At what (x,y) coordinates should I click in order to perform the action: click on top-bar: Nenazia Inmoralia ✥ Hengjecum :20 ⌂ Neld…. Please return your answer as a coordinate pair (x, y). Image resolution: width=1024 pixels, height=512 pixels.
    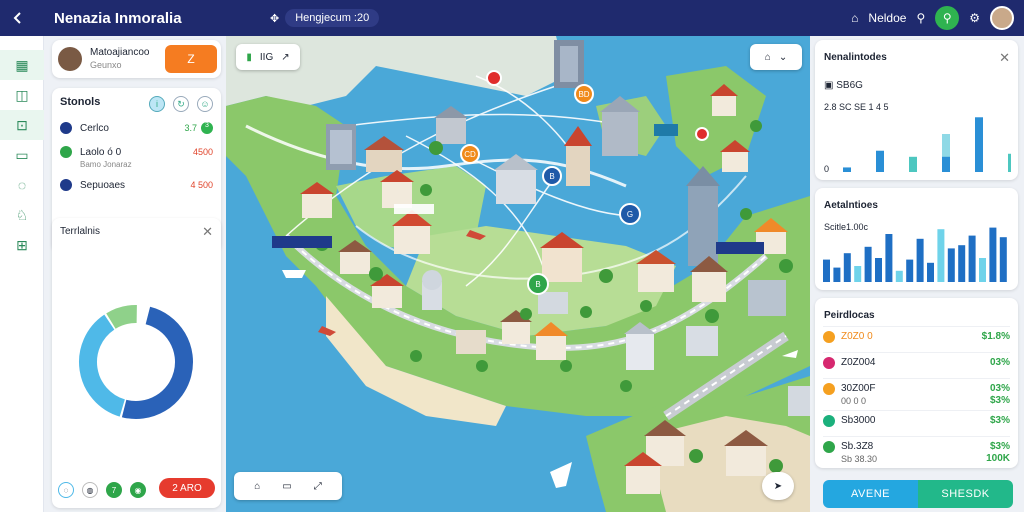
    Looking at the image, I should click on (512, 18).